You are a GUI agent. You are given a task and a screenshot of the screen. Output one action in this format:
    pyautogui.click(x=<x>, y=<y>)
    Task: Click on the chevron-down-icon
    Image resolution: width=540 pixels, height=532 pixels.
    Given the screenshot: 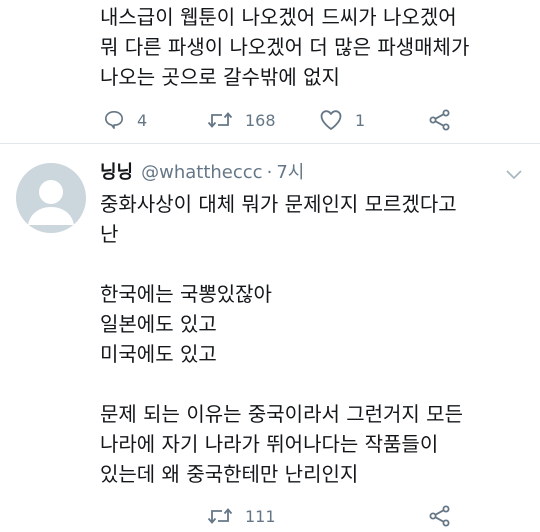 What is the action you would take?
    pyautogui.click(x=514, y=175)
    